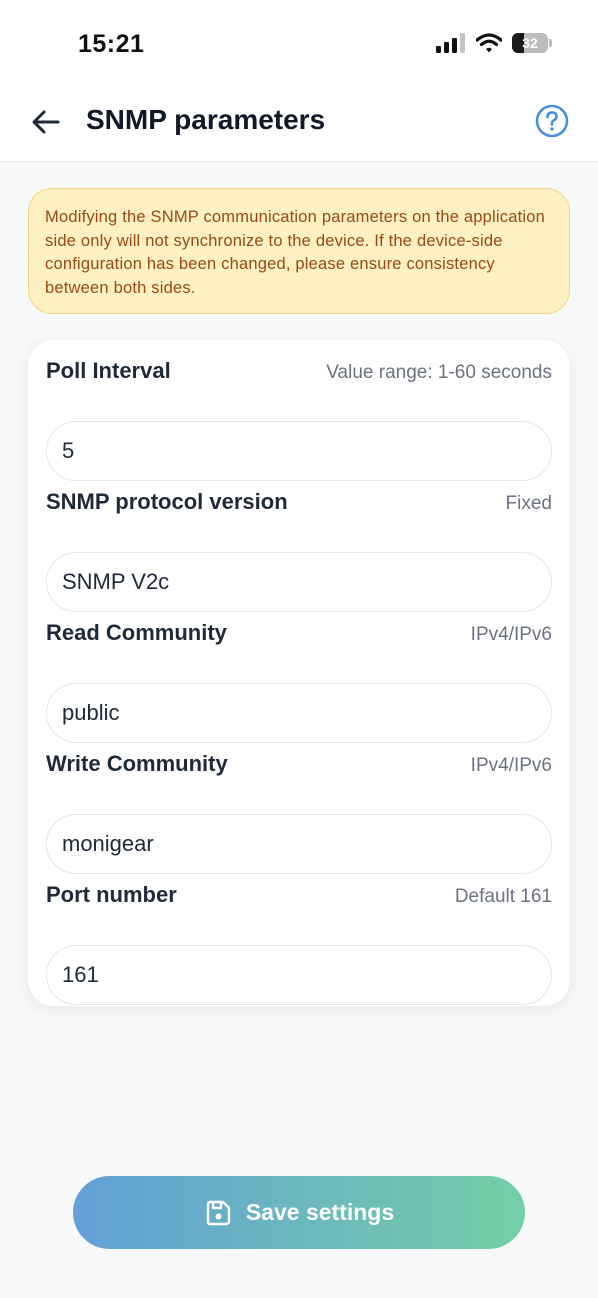  Describe the element at coordinates (218, 1212) in the screenshot. I see `save-icon` at that location.